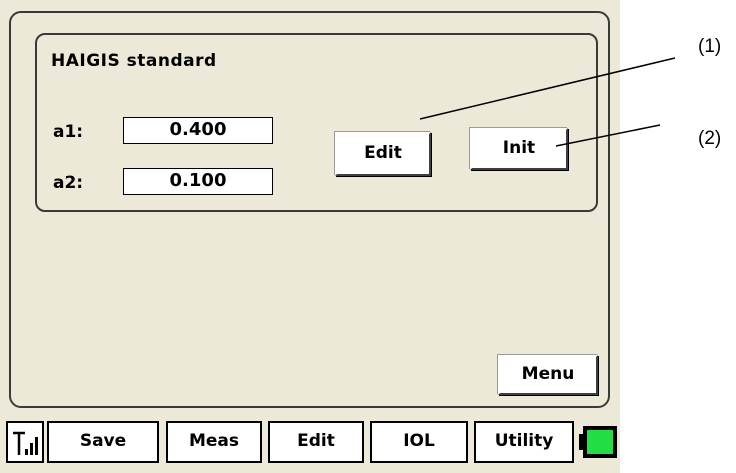  What do you see at coordinates (710, 46) in the screenshot?
I see `callout-1: (1)` at bounding box center [710, 46].